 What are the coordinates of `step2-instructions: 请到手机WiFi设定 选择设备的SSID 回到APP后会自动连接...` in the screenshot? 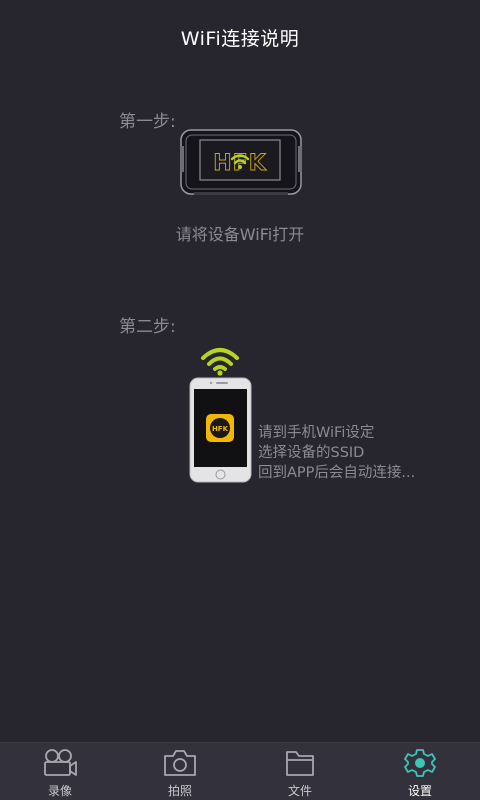 It's located at (336, 453).